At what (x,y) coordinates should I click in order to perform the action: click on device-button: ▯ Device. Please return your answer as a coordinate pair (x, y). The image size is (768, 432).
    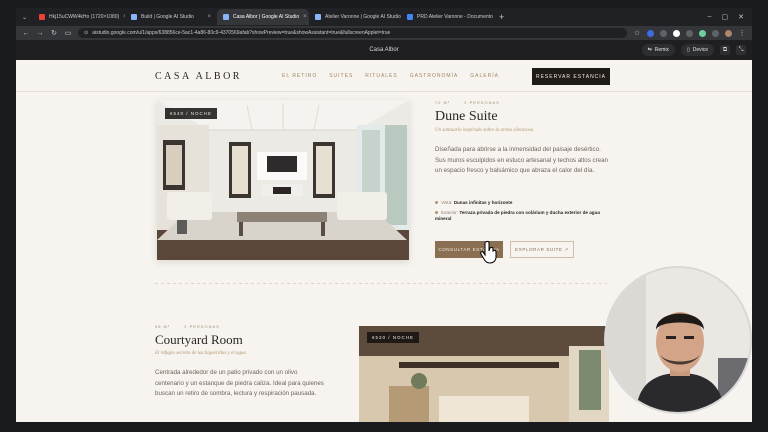
    Looking at the image, I should click on (697, 50).